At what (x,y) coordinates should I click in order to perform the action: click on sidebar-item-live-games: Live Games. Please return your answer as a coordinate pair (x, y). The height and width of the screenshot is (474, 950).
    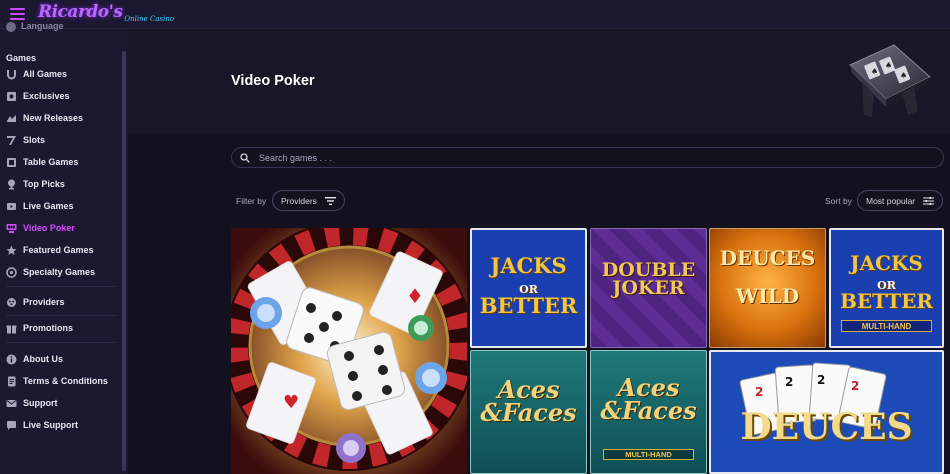
    Looking at the image, I should click on (62, 206).